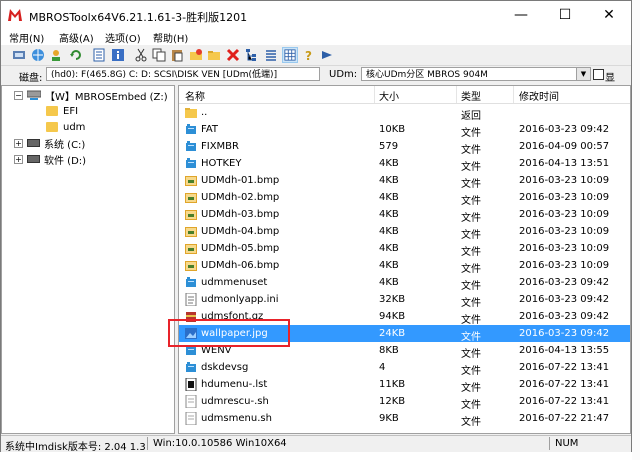 This screenshot has width=640, height=460. Describe the element at coordinates (404, 181) in the screenshot. I see `table-row: UDMdh-01.bmp 4KB 文件 2016-03-23 10:09` at that location.